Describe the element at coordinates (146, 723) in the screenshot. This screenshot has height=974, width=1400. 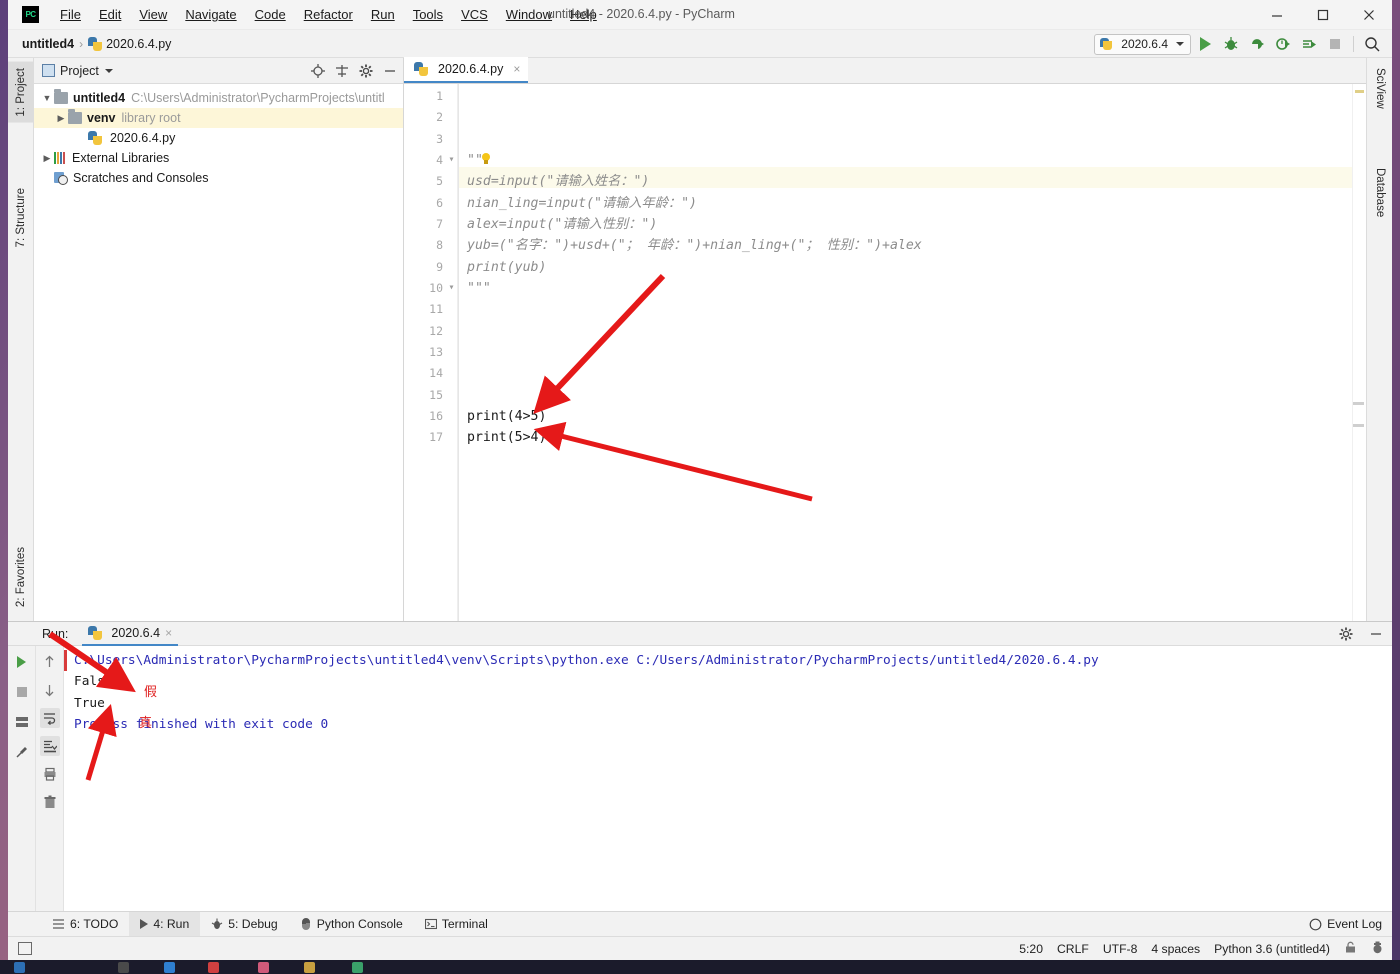
I see `annotation-text-true-chinese: 真` at that location.